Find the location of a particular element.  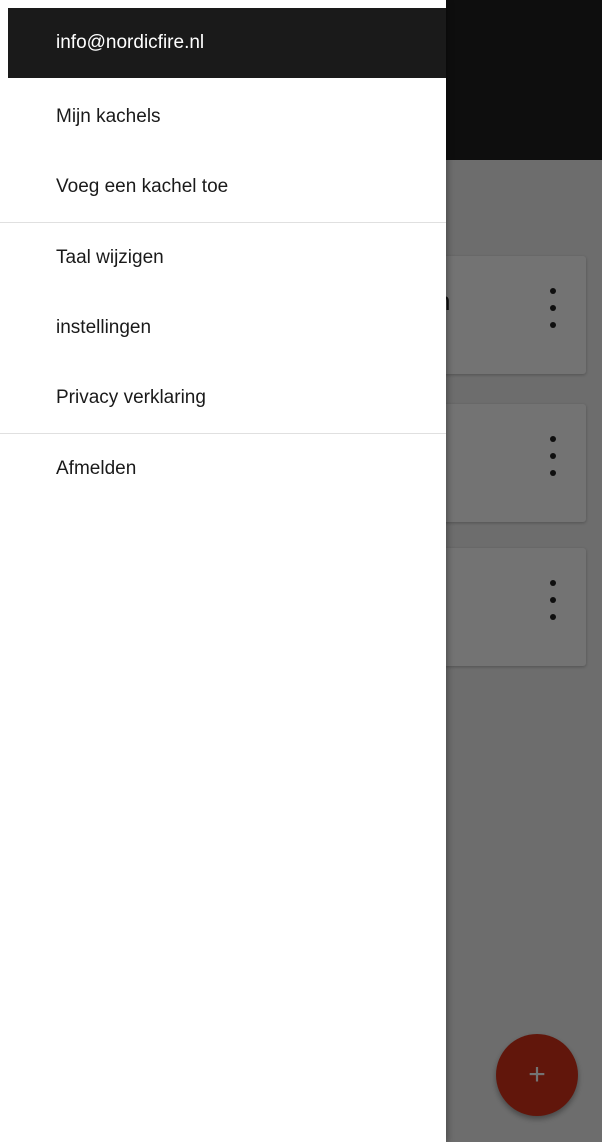

menu-item-logout: Afmelden is located at coordinates (223, 469).